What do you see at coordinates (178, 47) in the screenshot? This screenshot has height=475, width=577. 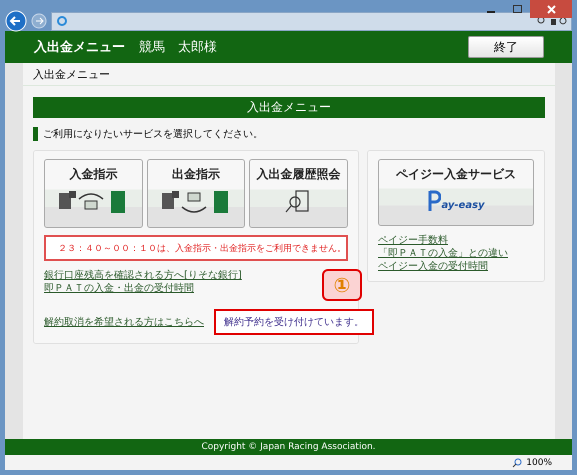 I see `user-name: 競馬 太郎様` at bounding box center [178, 47].